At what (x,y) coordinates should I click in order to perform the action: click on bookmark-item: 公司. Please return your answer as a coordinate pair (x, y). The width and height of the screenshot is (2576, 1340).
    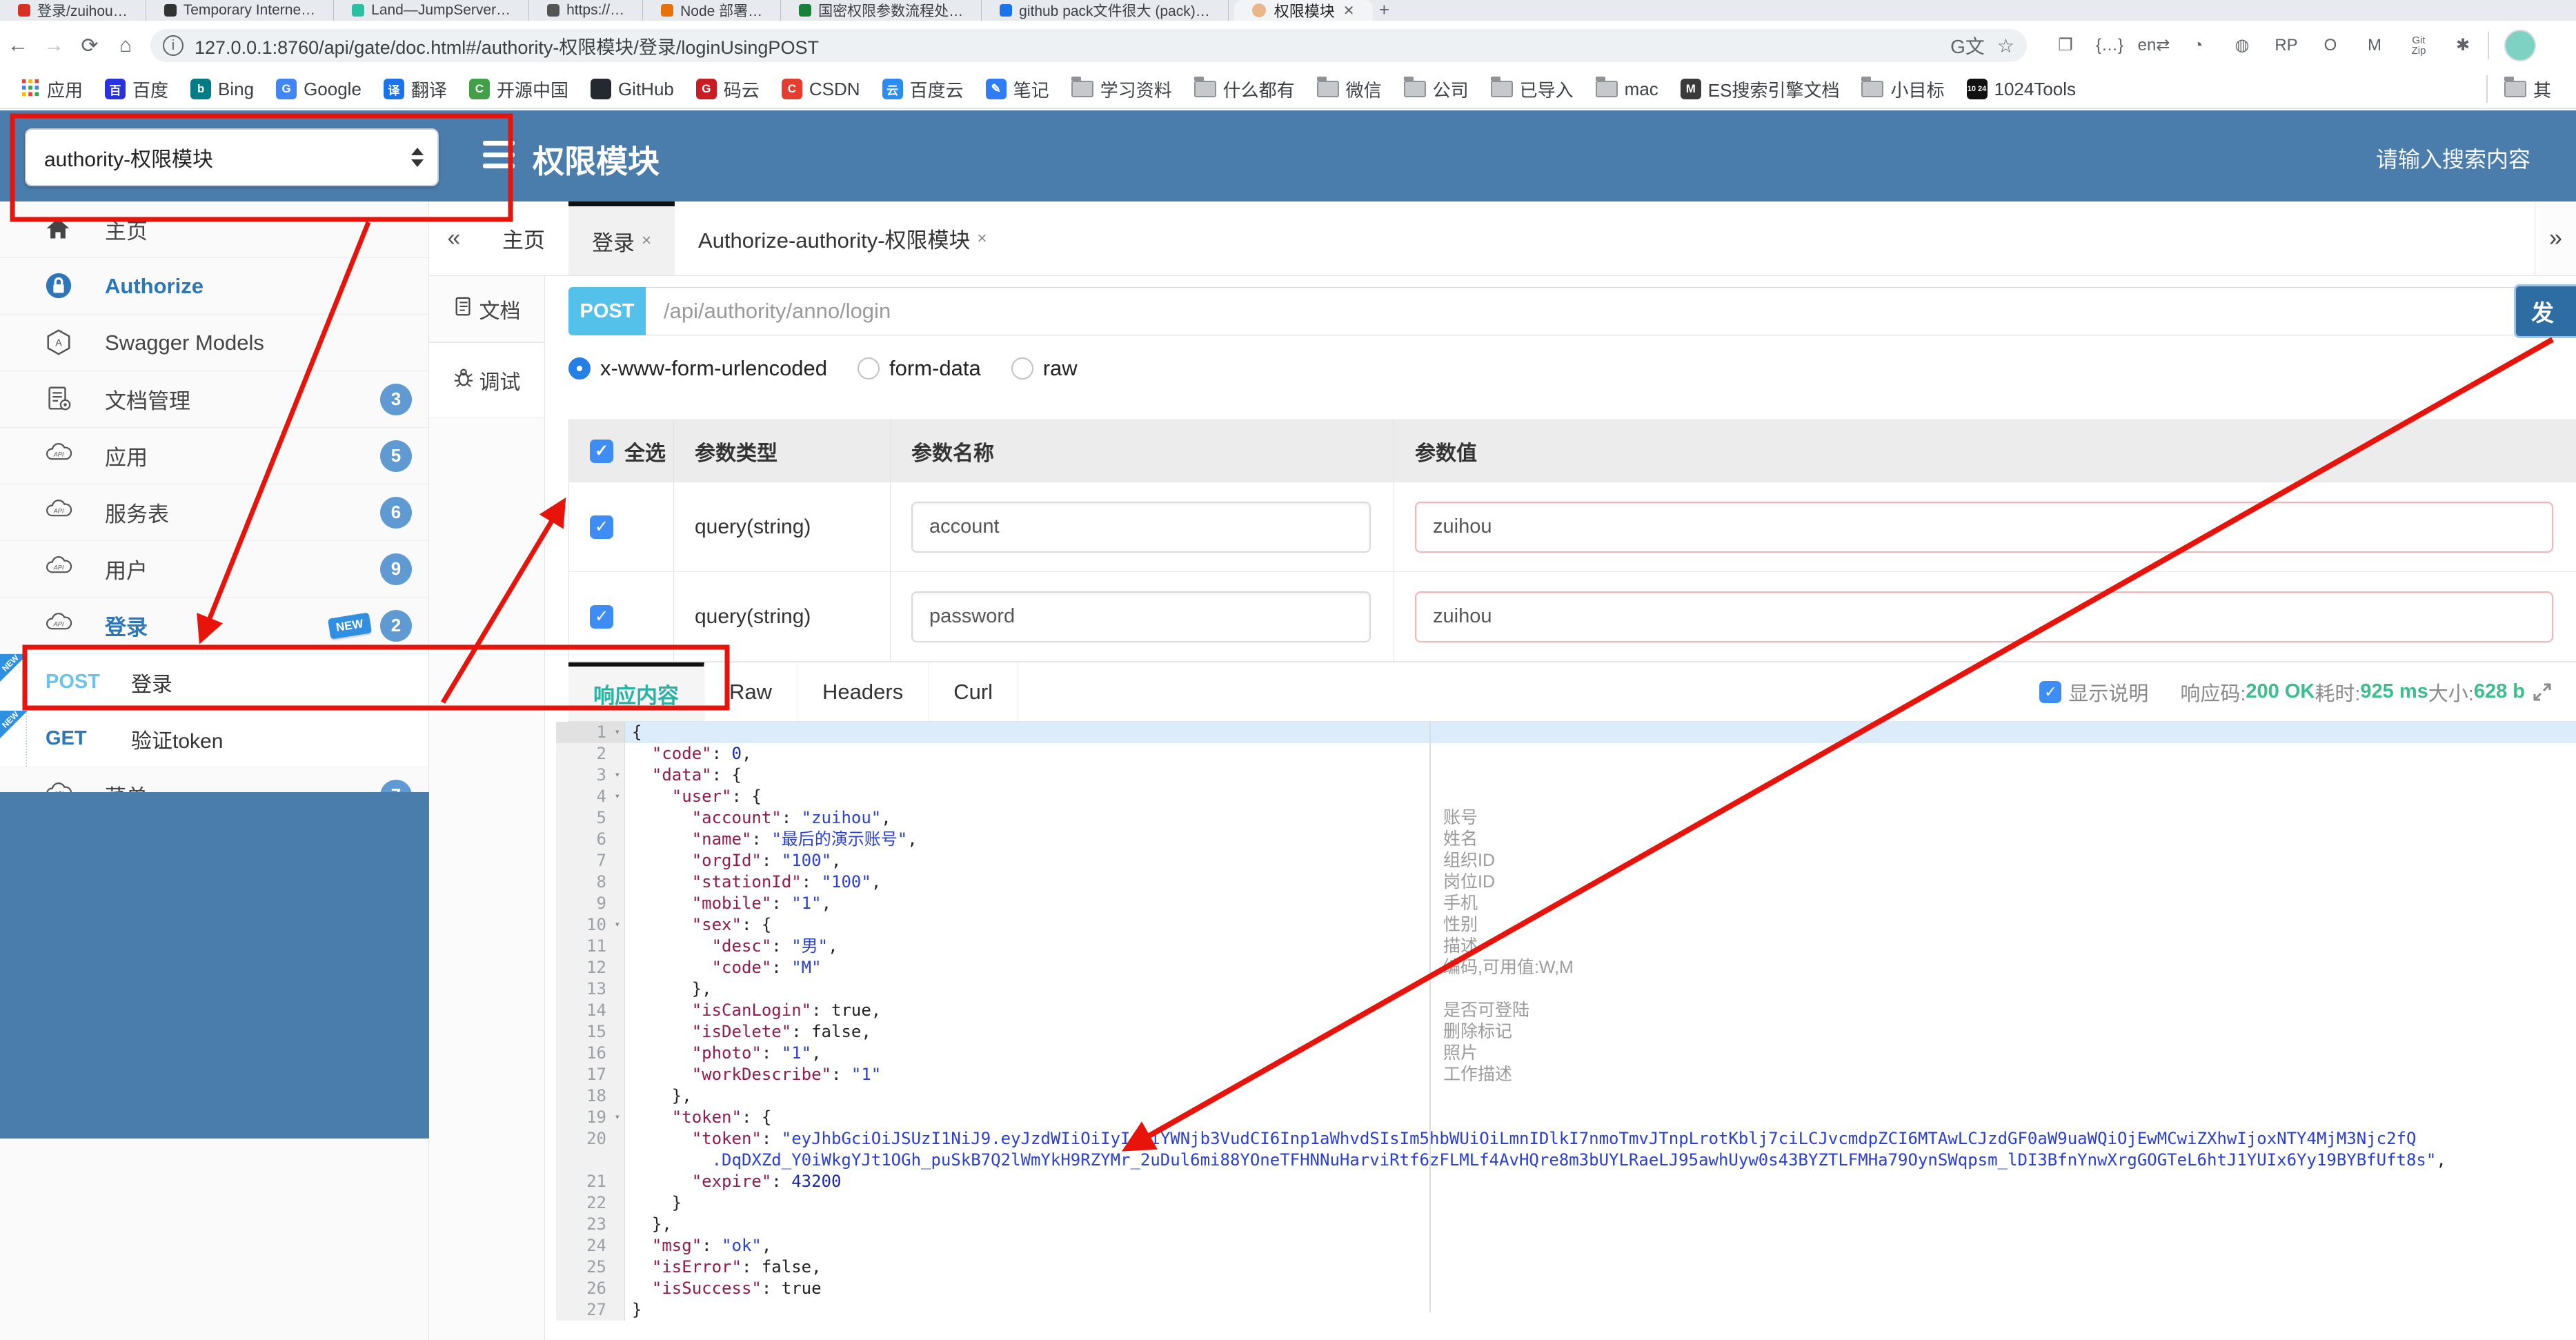
    Looking at the image, I should click on (1436, 89).